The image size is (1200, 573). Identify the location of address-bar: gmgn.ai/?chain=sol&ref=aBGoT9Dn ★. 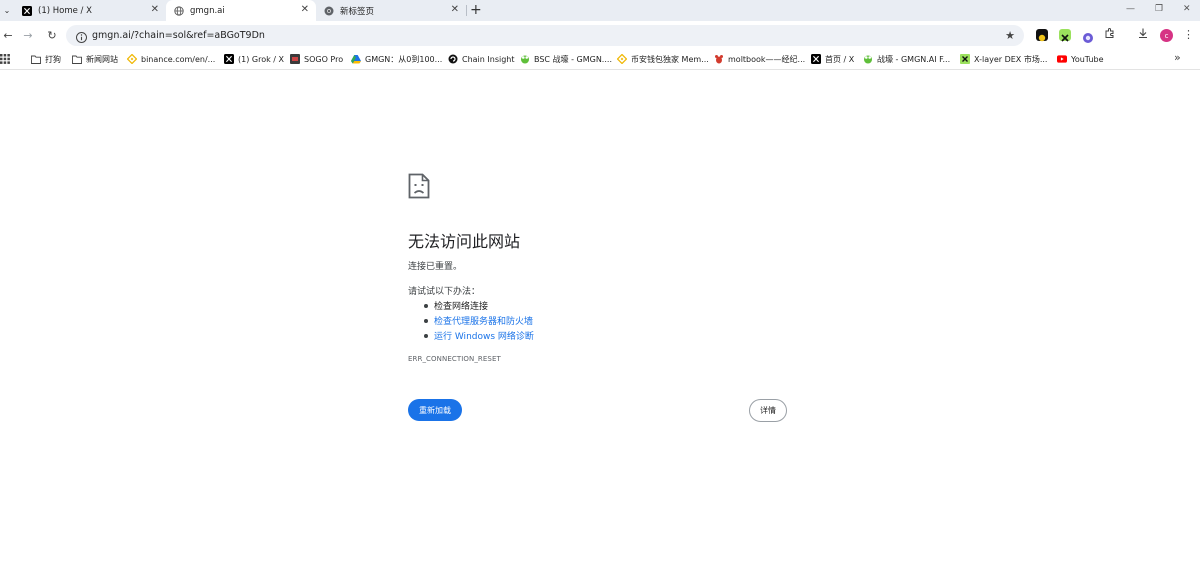
(545, 35).